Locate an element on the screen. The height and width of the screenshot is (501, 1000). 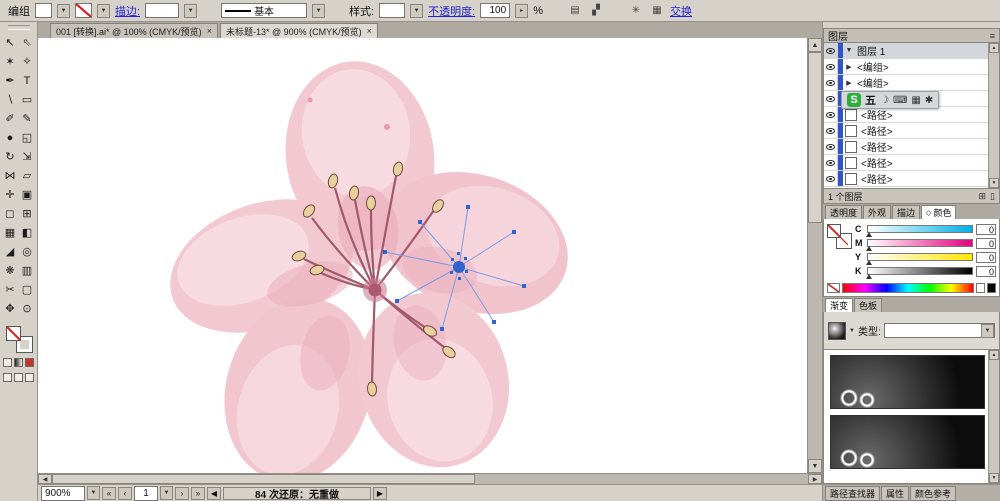
stroke-weight-input is located at coordinates (162, 10).